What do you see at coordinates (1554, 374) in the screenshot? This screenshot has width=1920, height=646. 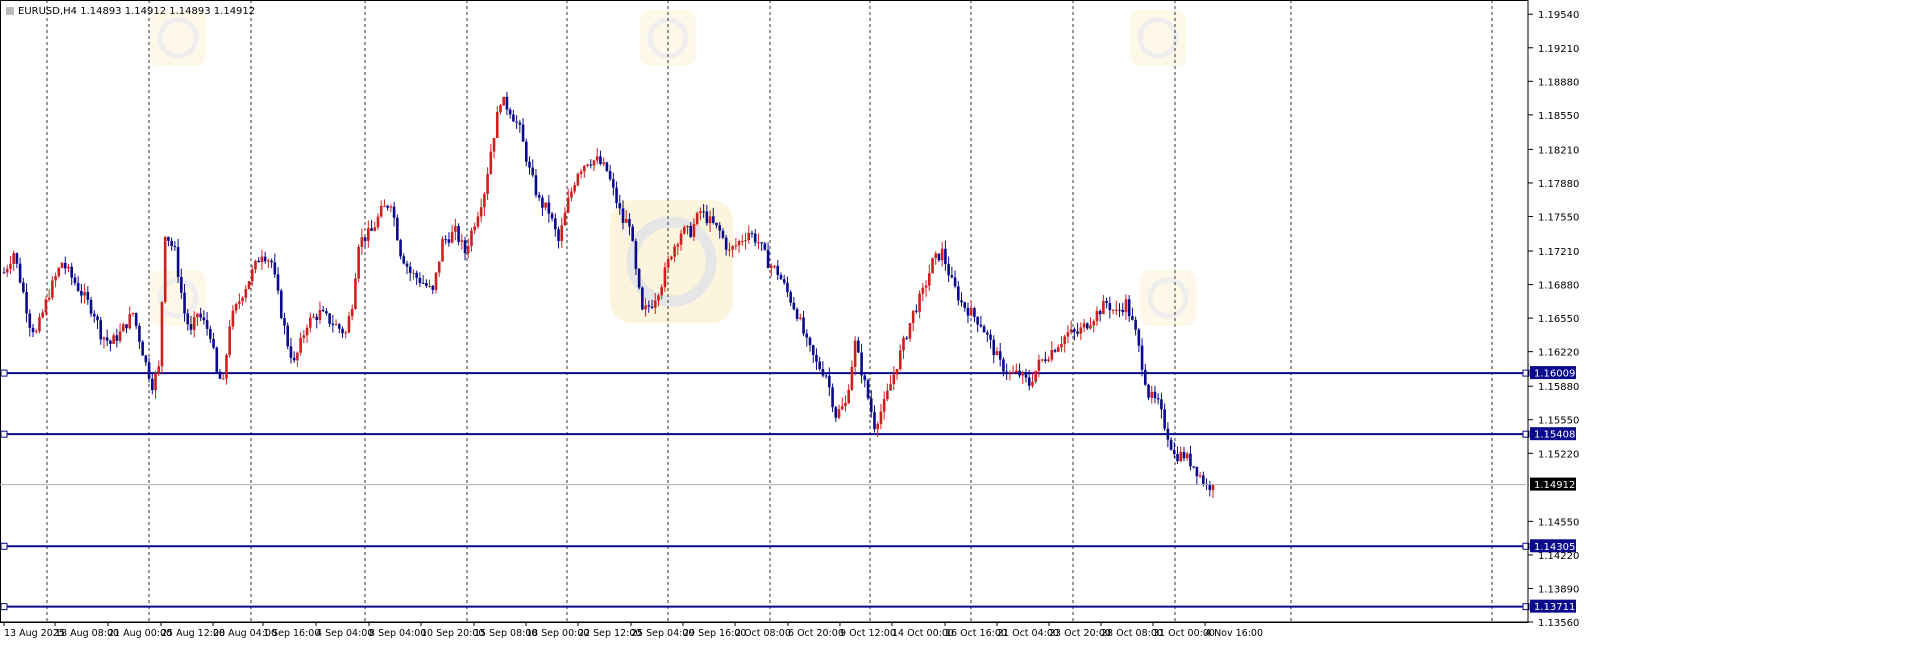 I see `level-label-0: 1.16009` at bounding box center [1554, 374].